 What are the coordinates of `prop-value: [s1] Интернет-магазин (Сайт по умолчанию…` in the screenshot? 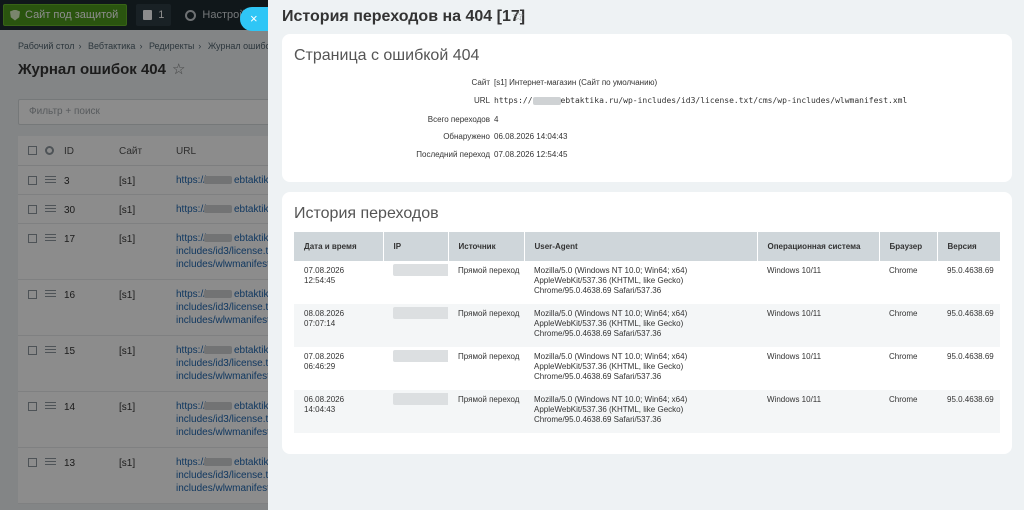 It's located at (576, 82).